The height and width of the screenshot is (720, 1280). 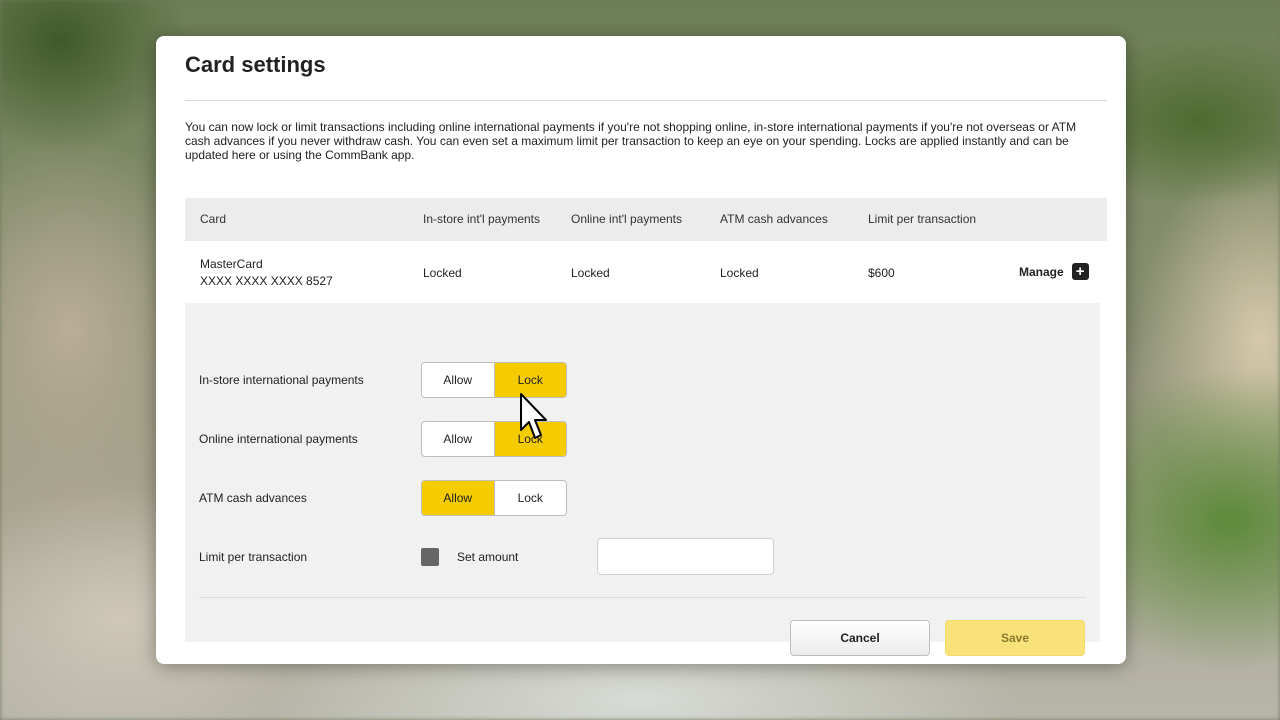 What do you see at coordinates (922, 219) in the screenshot?
I see `column-header-limit: Limit per transaction` at bounding box center [922, 219].